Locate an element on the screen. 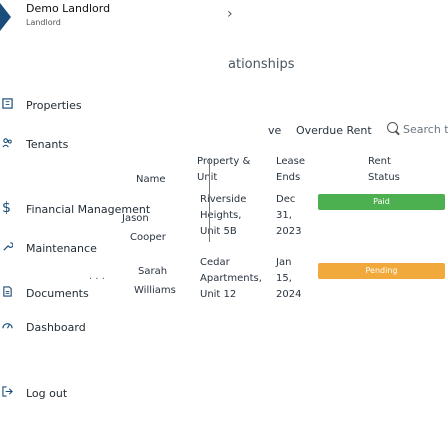 The height and width of the screenshot is (421, 448). column-header-lease: Lease is located at coordinates (290, 162).